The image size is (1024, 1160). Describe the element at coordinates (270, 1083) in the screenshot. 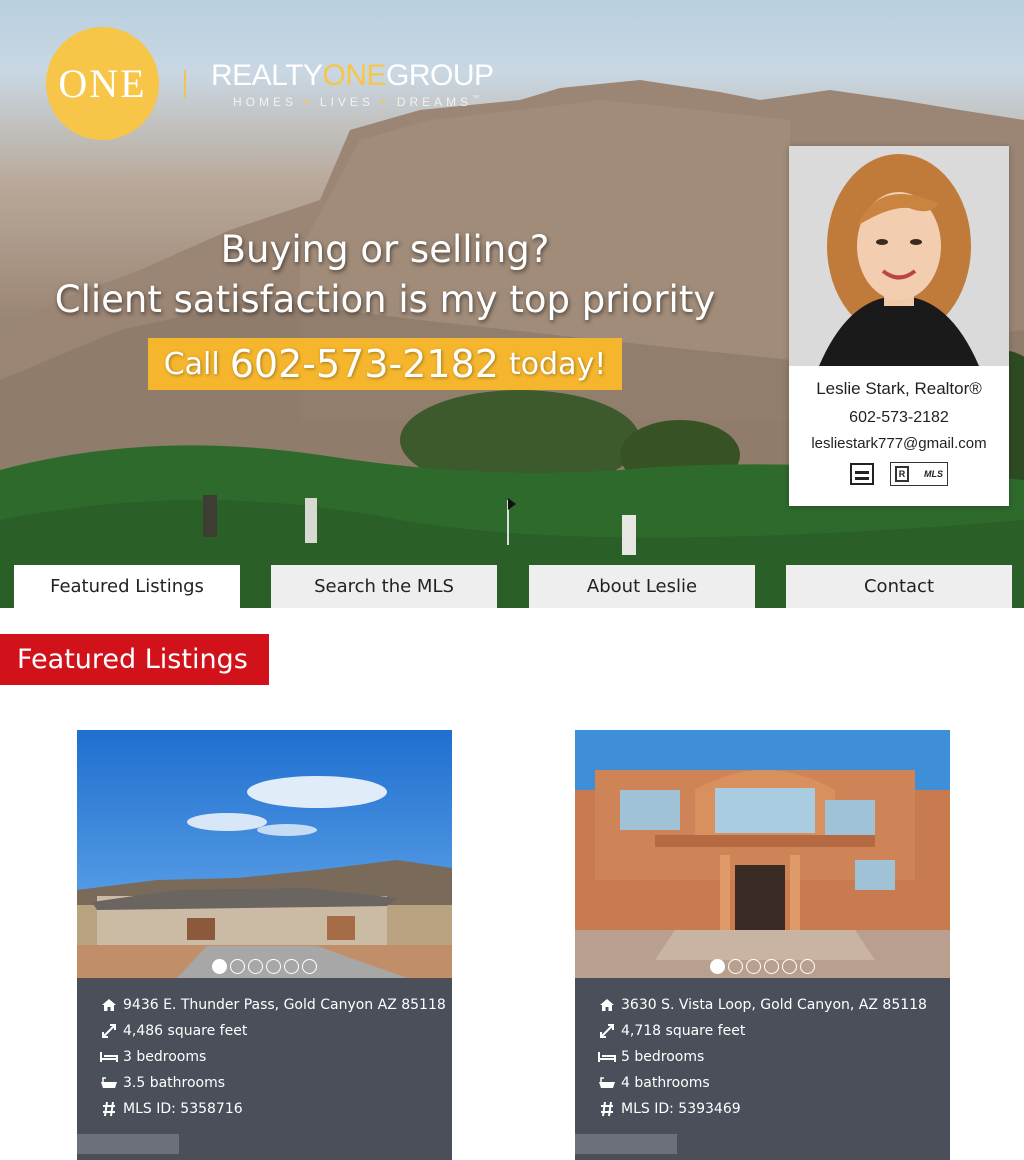

I see `listing-bathrooms-row: 3.5 bathrooms` at that location.